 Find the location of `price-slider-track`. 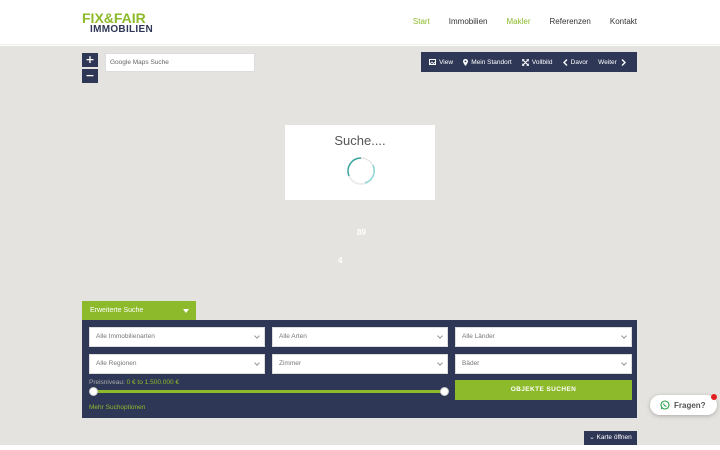

price-slider-track is located at coordinates (269, 391).